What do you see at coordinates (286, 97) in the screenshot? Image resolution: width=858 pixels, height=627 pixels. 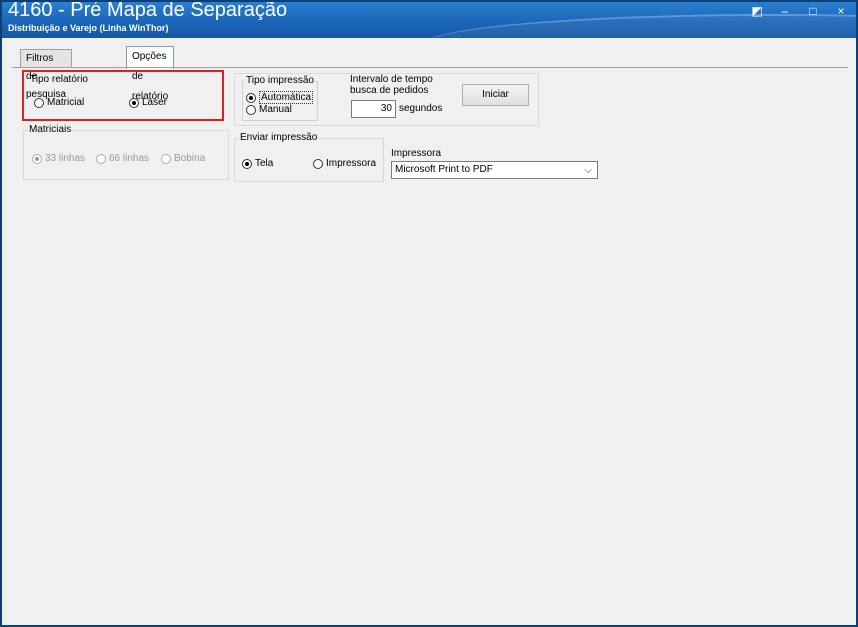 I see `radio-automatica-label: Automática` at bounding box center [286, 97].